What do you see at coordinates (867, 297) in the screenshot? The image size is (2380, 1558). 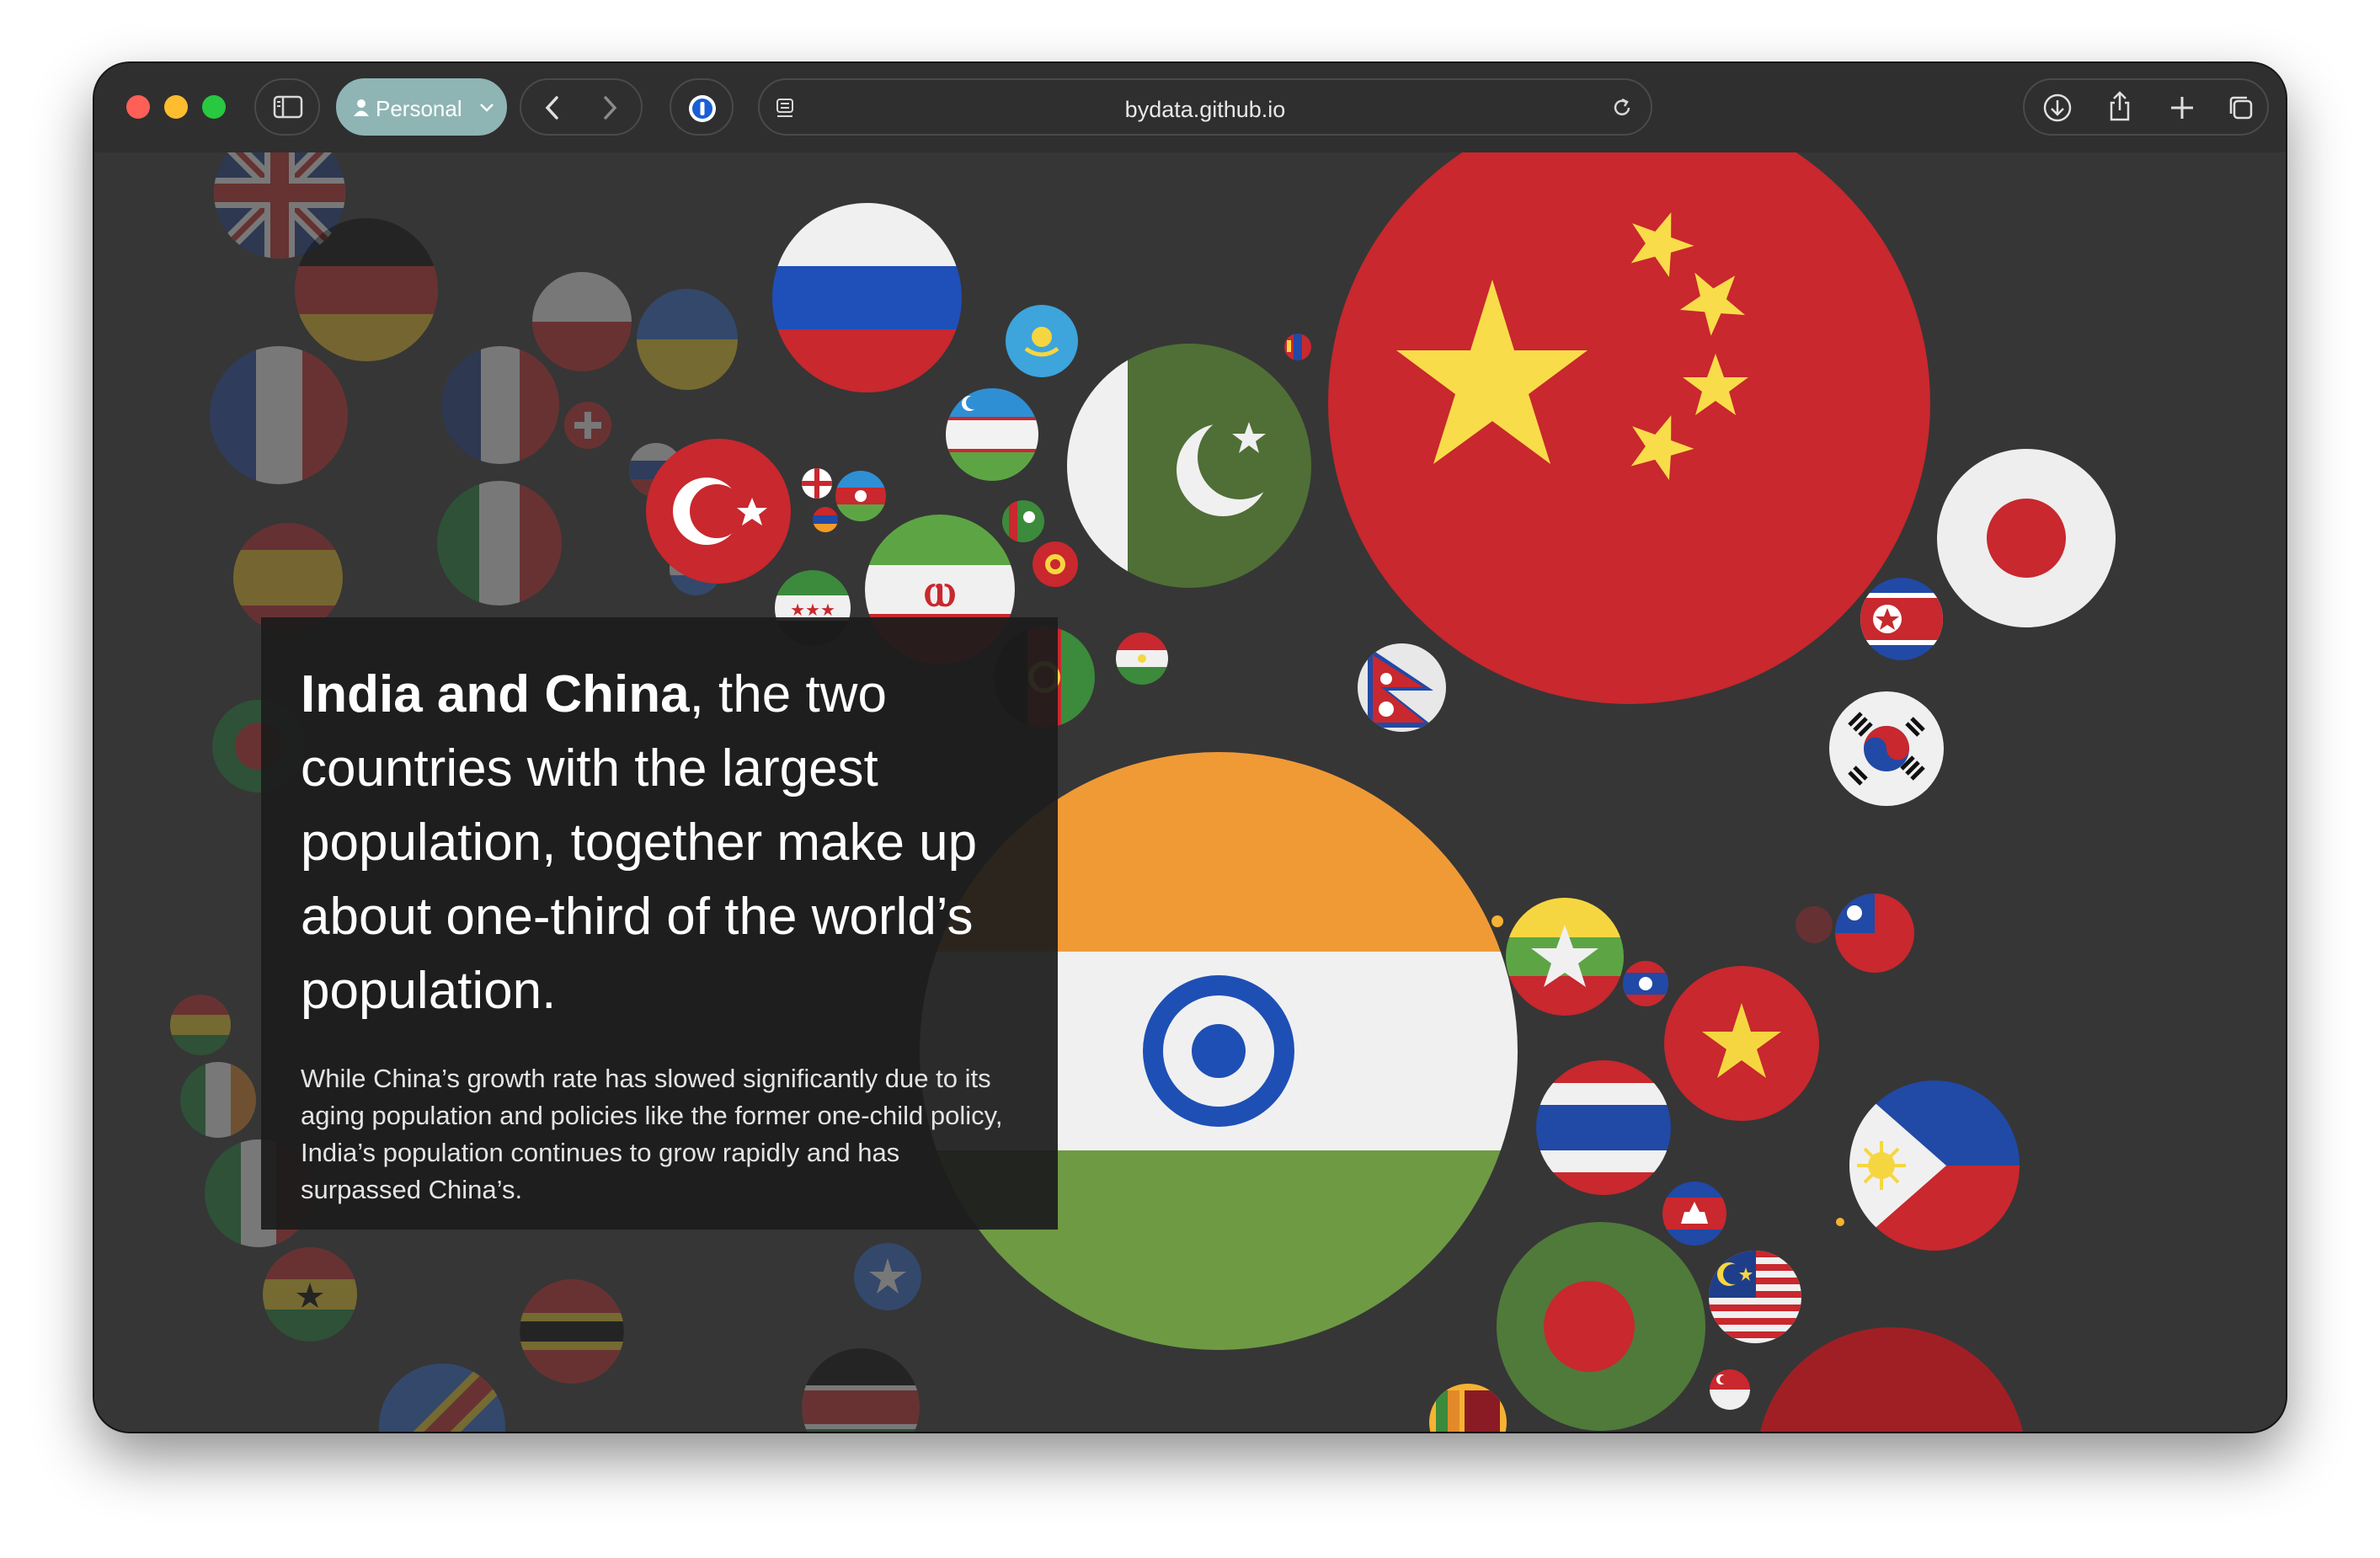 I see `flag-russia` at bounding box center [867, 297].